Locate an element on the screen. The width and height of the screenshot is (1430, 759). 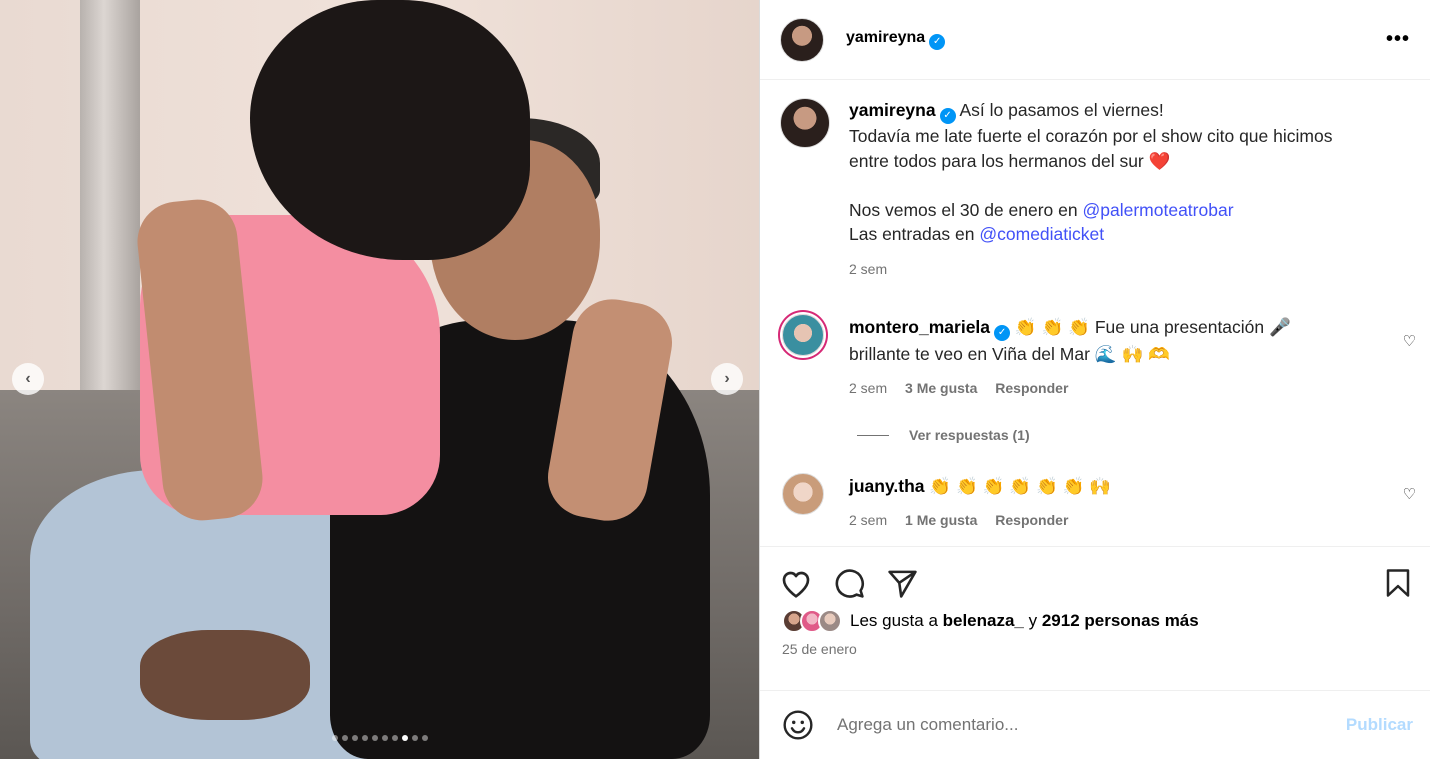
comment-username: juany.tha is located at coordinates (887, 486).